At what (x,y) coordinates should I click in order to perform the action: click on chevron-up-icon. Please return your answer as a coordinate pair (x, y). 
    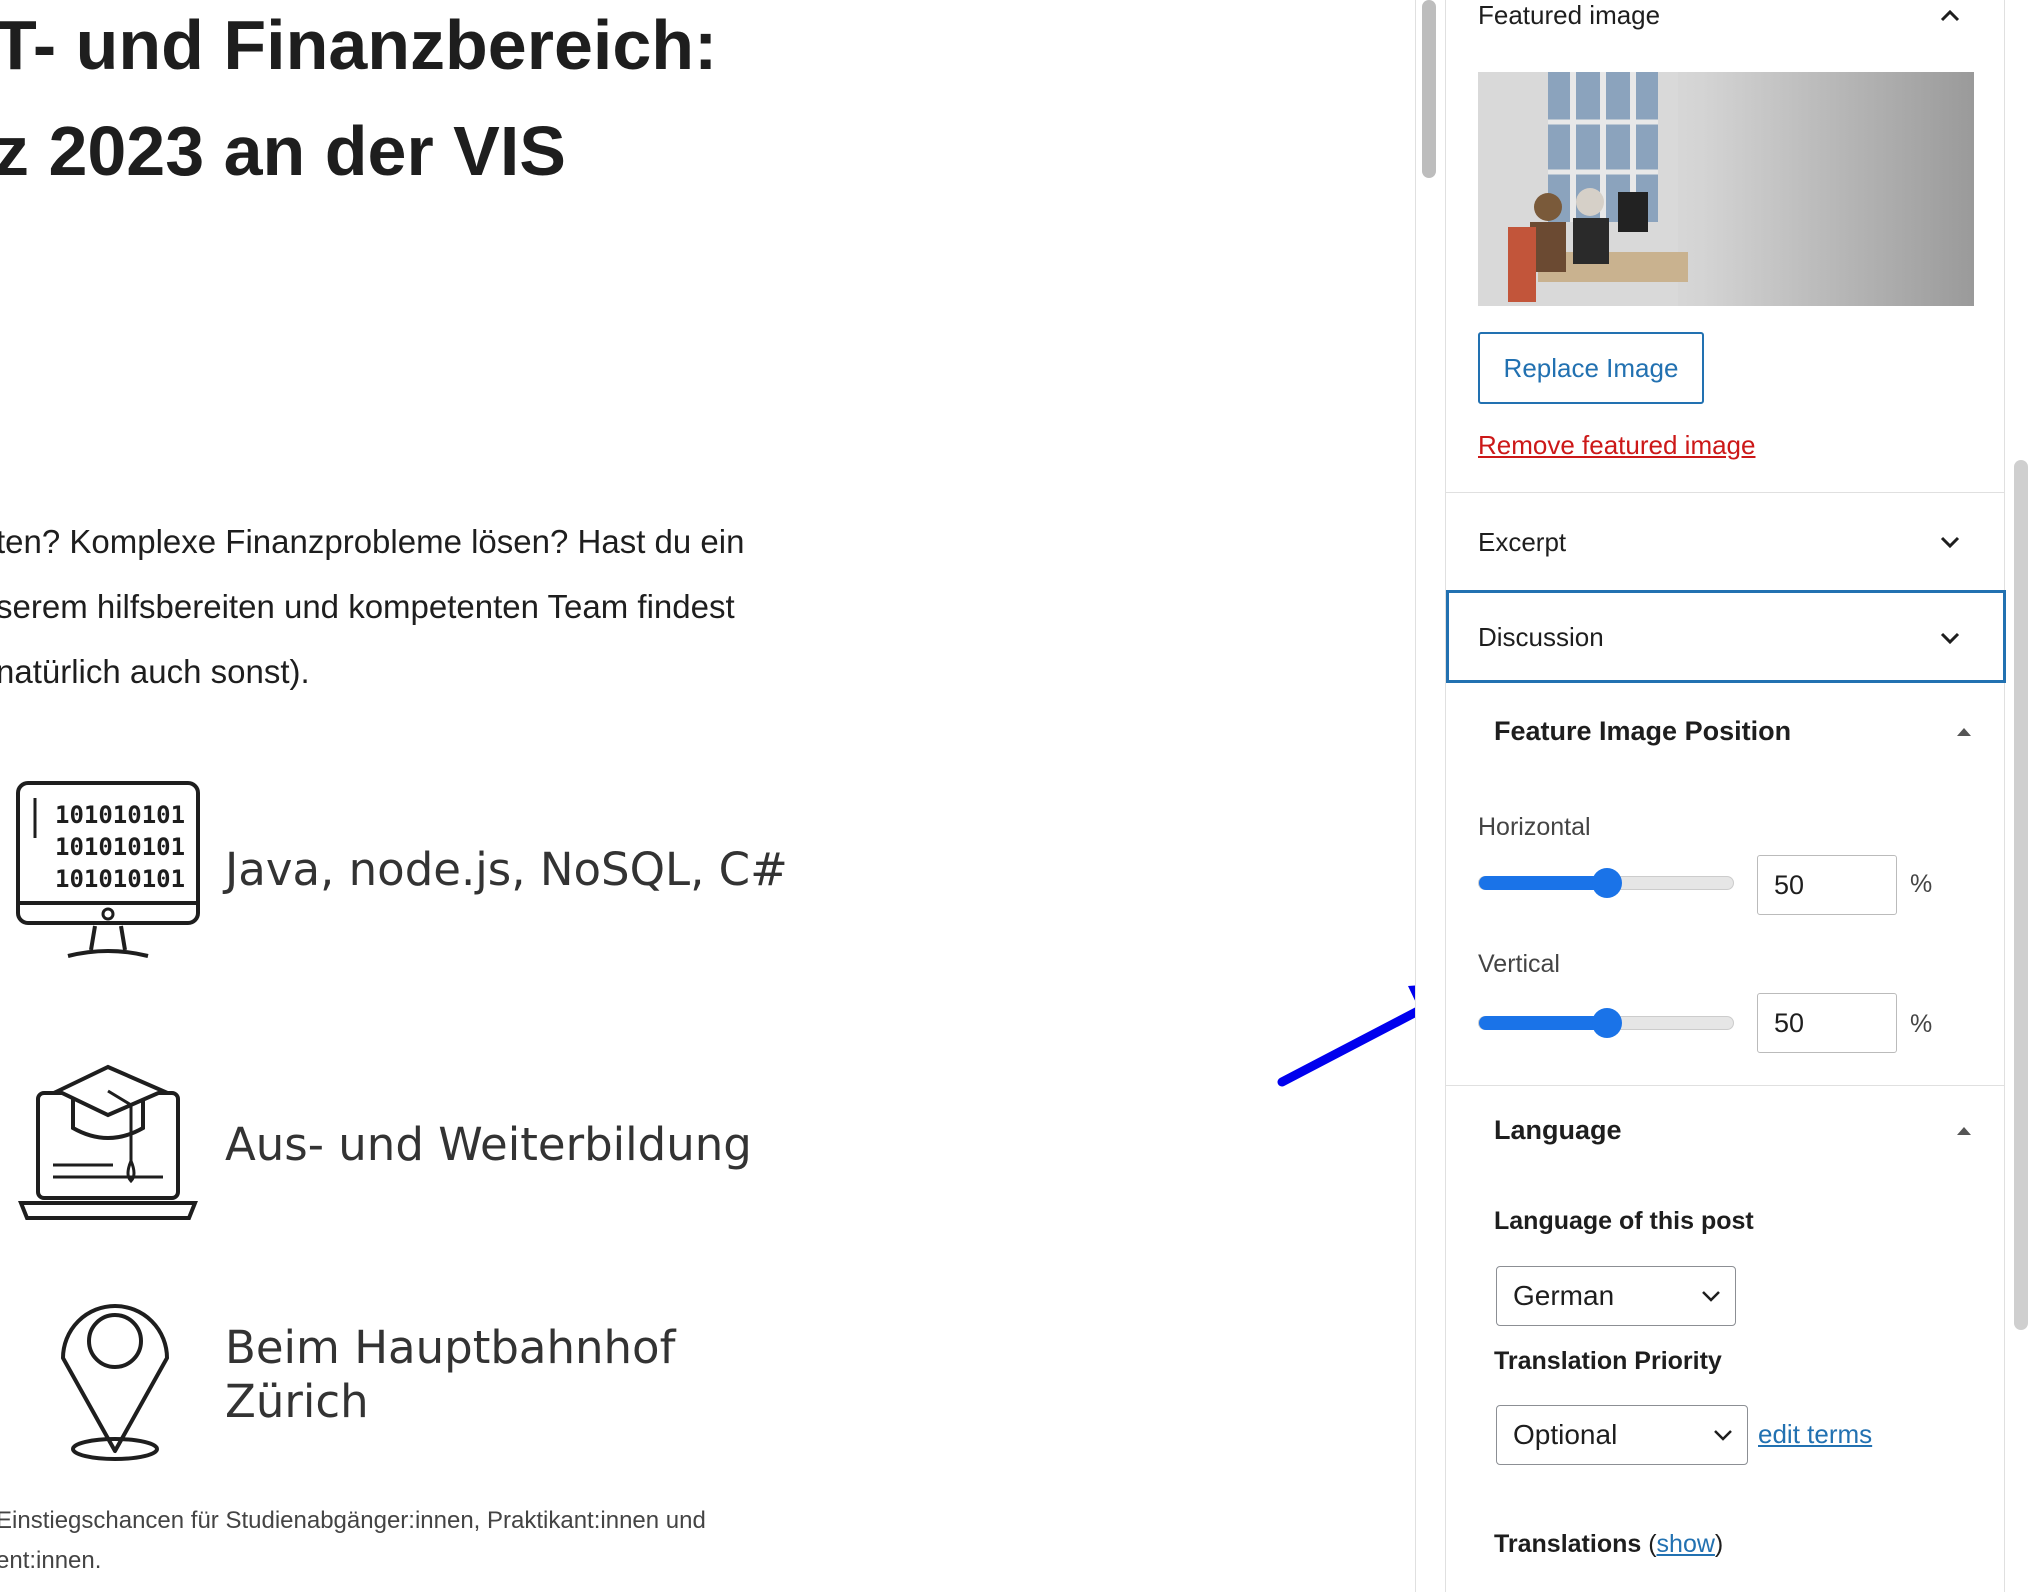
    Looking at the image, I should click on (1950, 16).